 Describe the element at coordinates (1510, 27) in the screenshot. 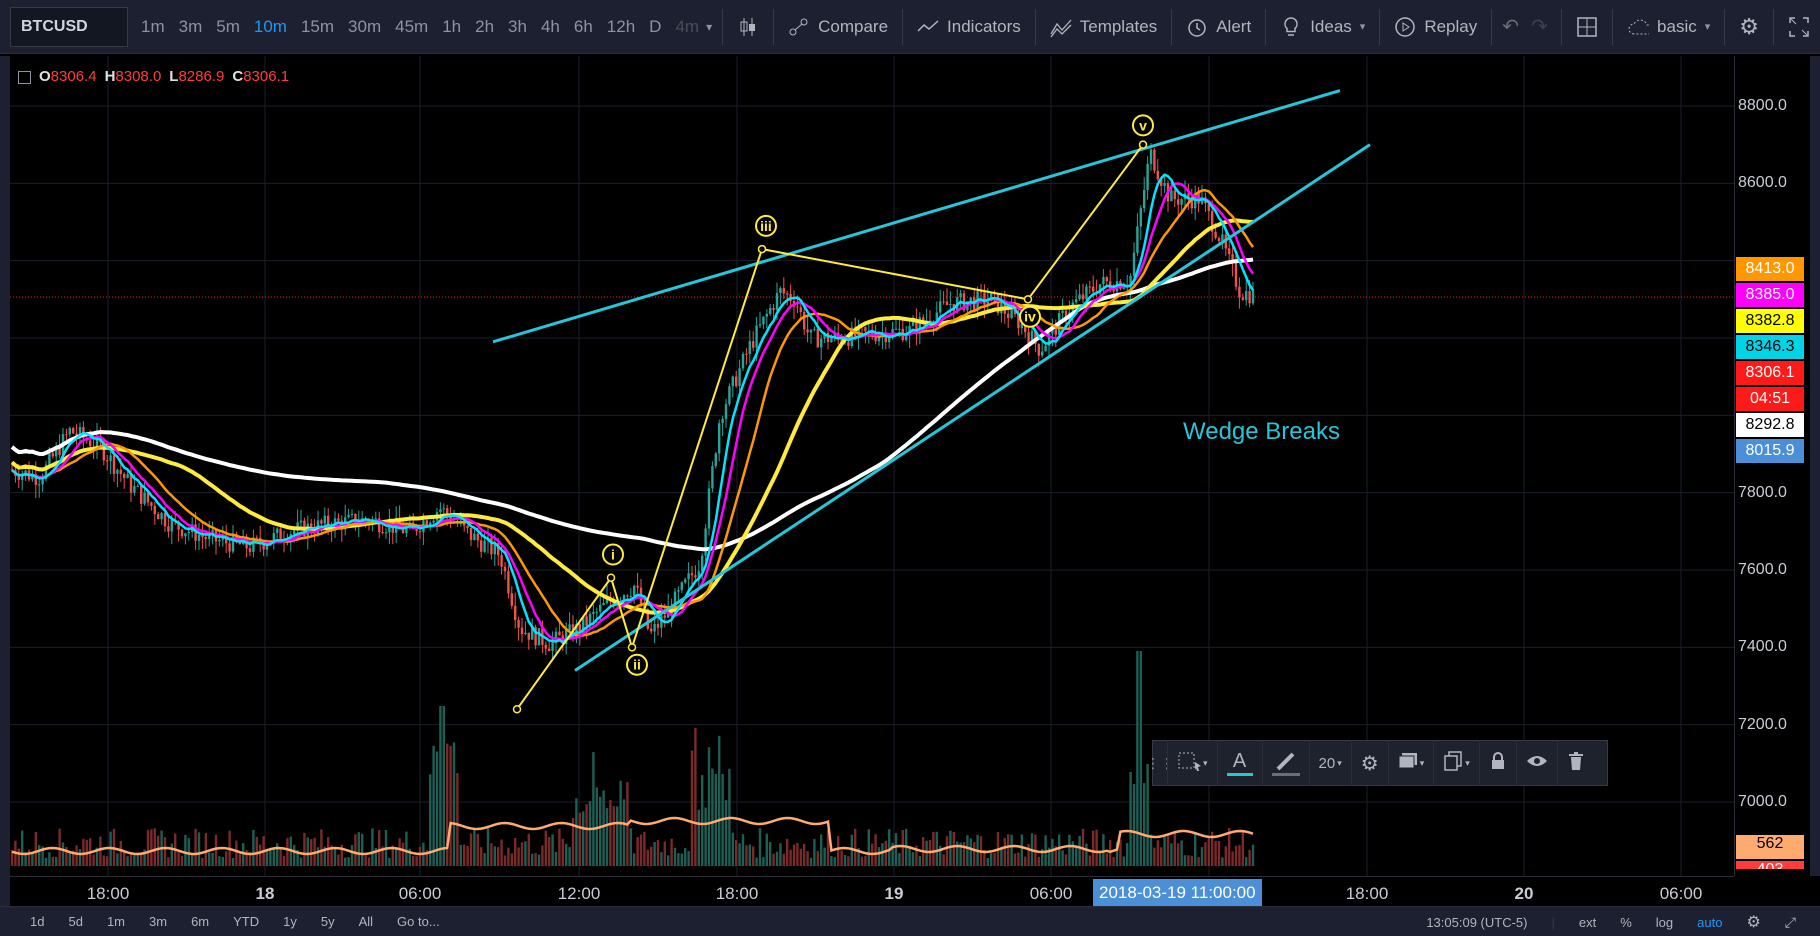

I see `undo-button: ↶` at that location.